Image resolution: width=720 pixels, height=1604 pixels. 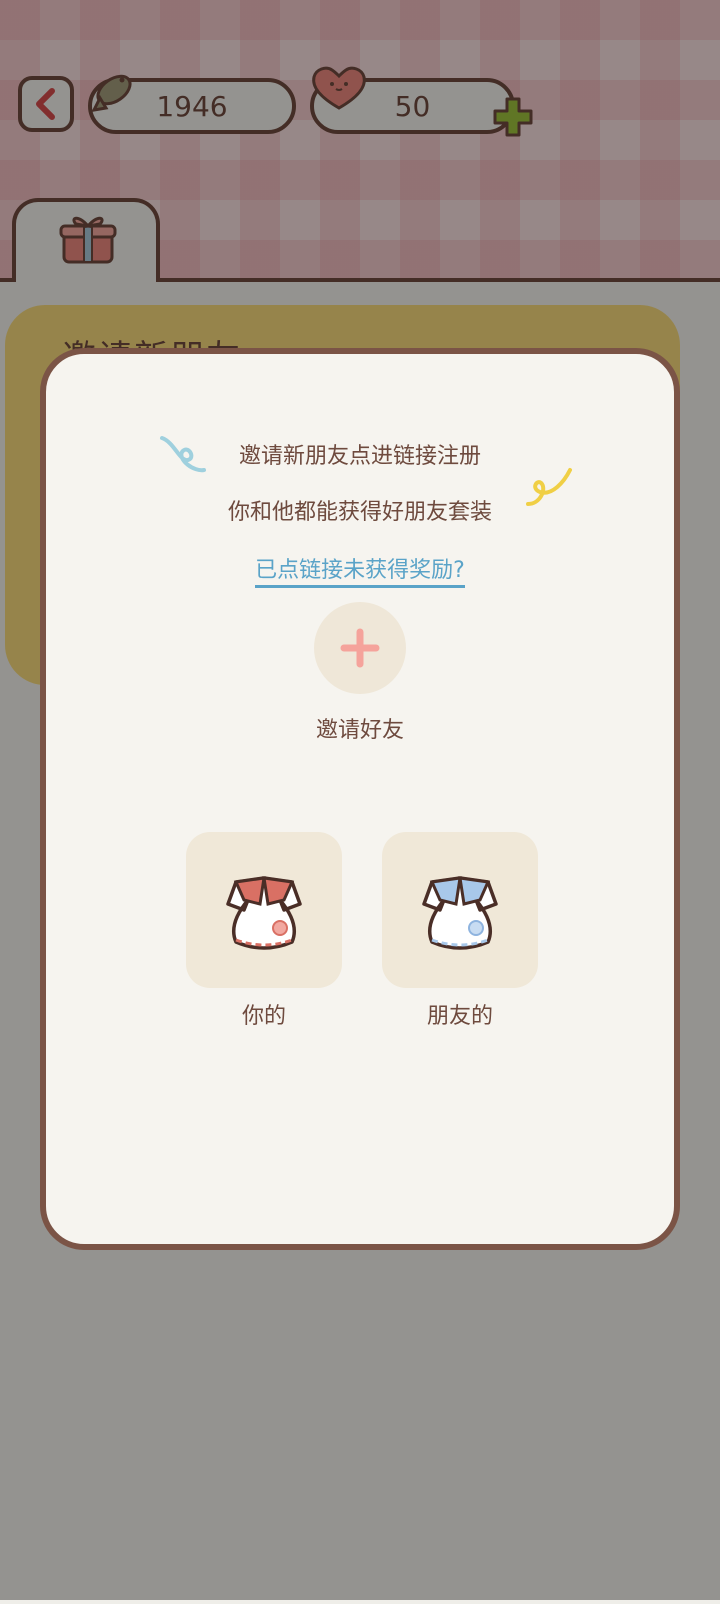 What do you see at coordinates (460, 913) in the screenshot?
I see `blue-outfit-icon` at bounding box center [460, 913].